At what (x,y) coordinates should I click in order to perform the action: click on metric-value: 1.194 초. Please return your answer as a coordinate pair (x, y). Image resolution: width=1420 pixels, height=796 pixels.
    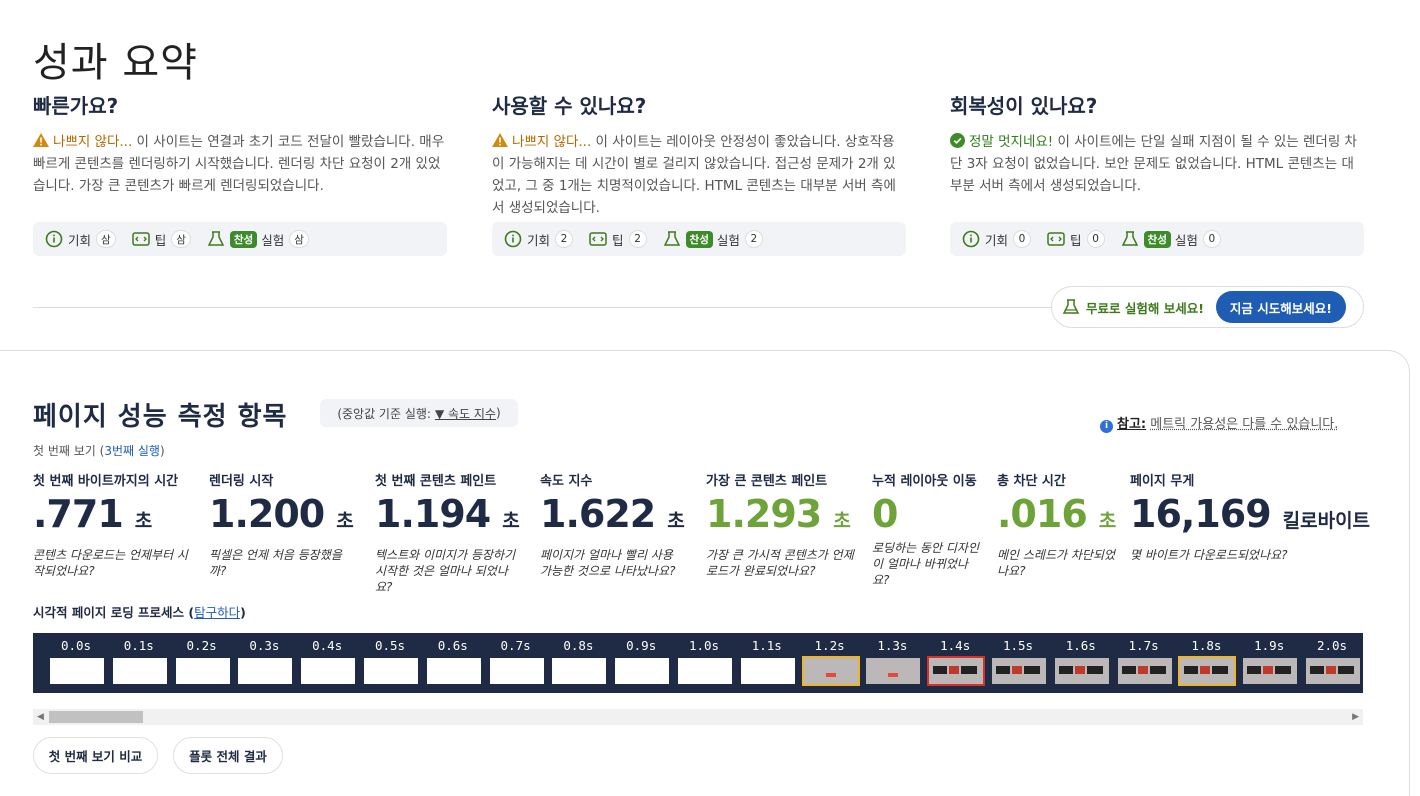
    Looking at the image, I should click on (450, 517).